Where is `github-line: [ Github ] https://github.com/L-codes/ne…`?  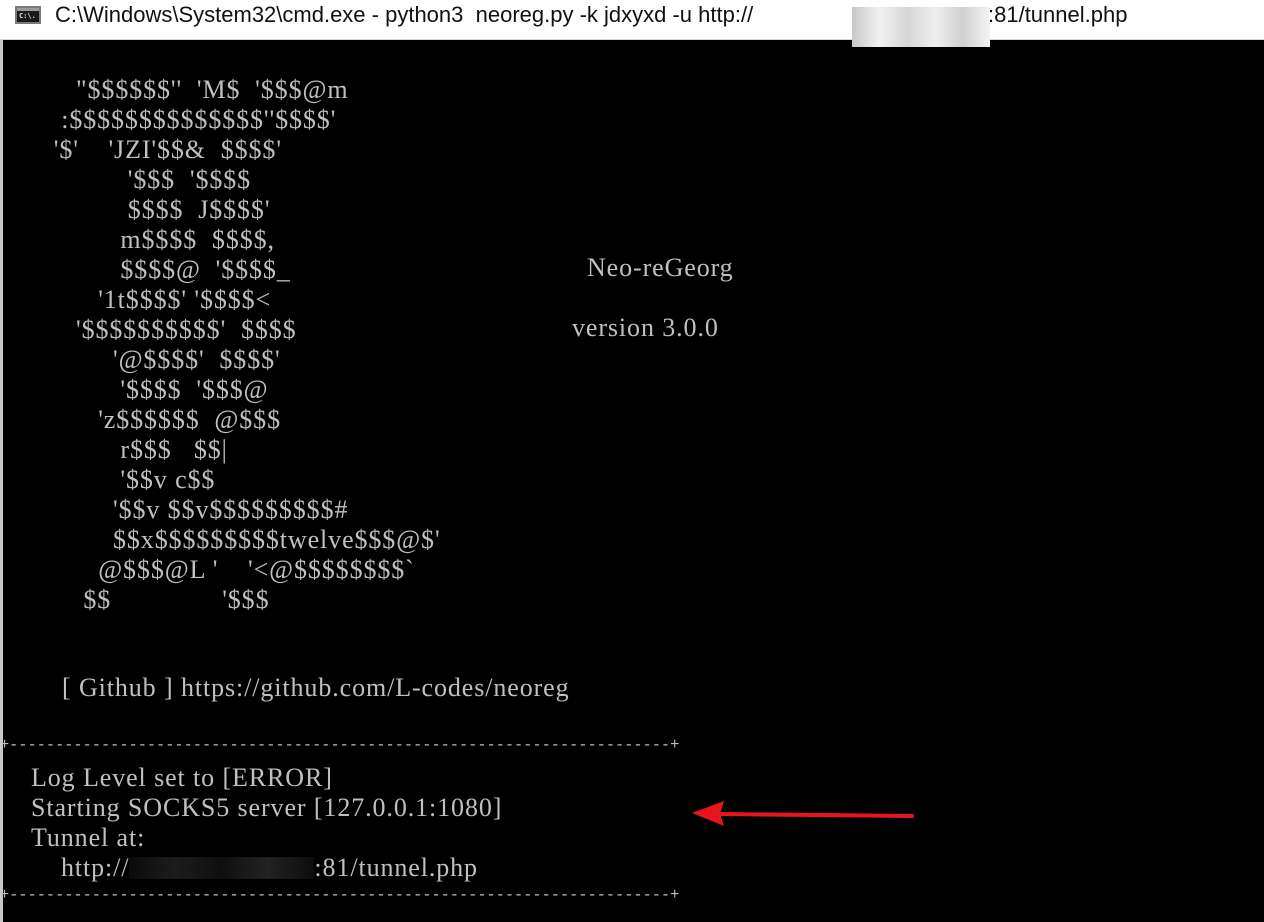
github-line: [ Github ] https://github.com/L-codes/ne… is located at coordinates (316, 687).